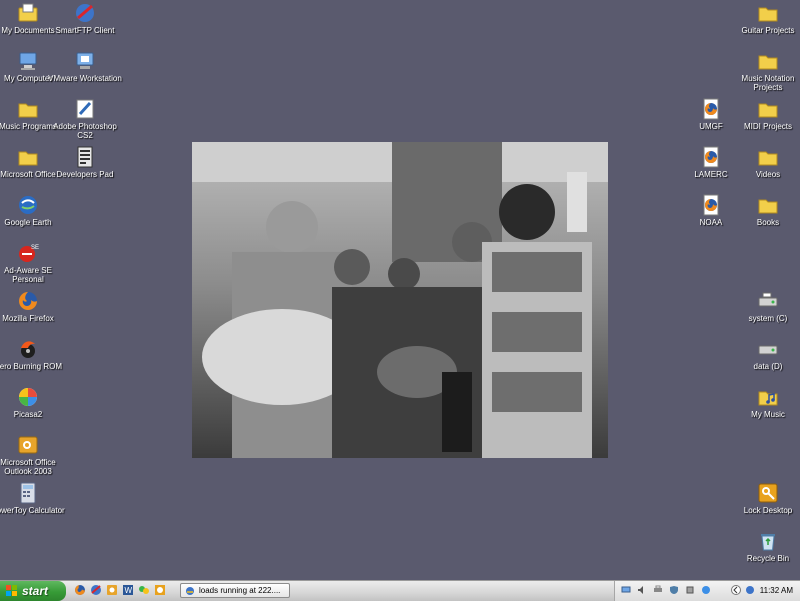 This screenshot has height=601, width=800. What do you see at coordinates (768, 414) in the screenshot?
I see `desktop-icon-label: My Music` at bounding box center [768, 414].